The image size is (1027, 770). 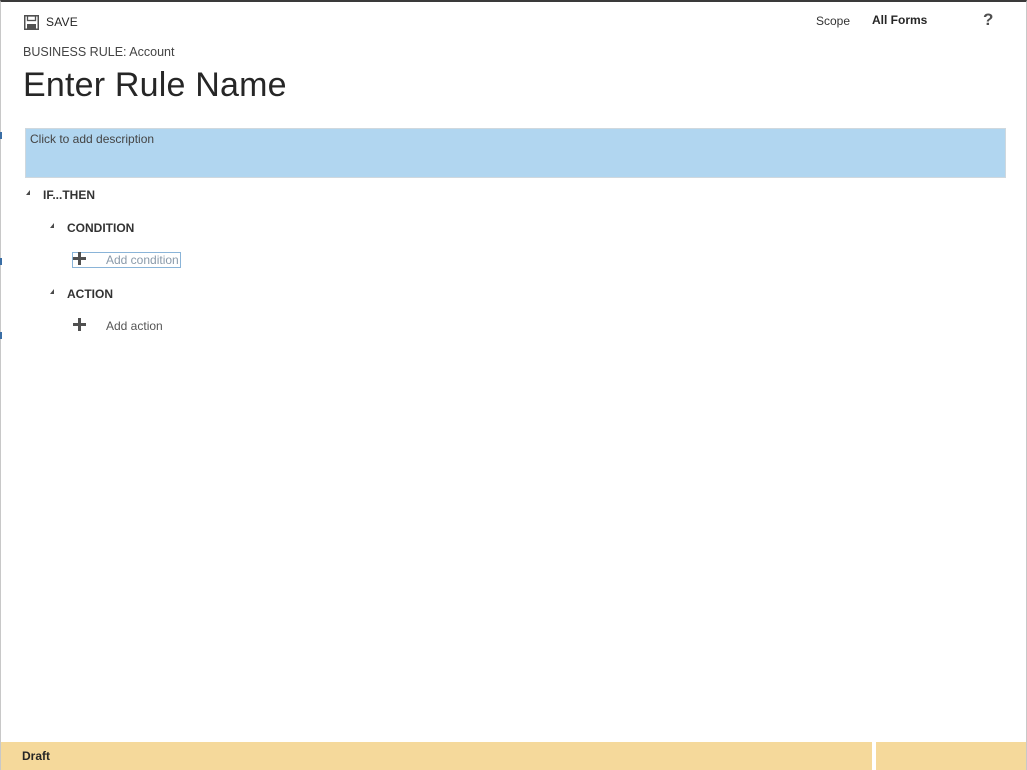 I want to click on description-field: Click to add description, so click(x=515, y=153).